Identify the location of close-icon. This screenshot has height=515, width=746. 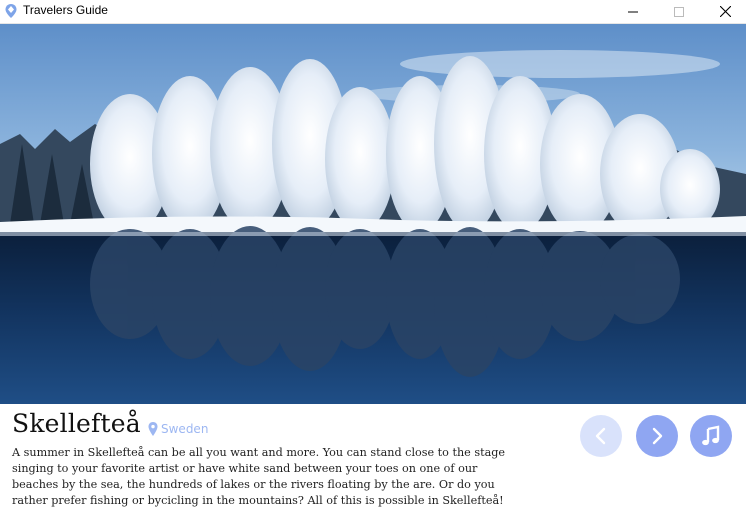
(725, 11).